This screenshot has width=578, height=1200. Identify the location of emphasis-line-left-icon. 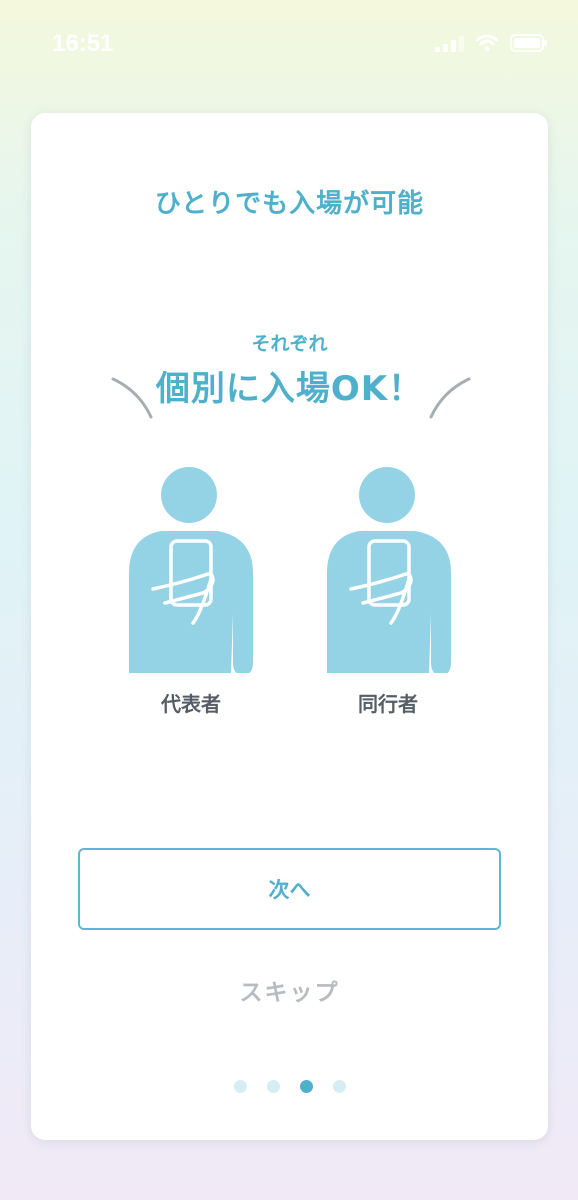
(132, 398).